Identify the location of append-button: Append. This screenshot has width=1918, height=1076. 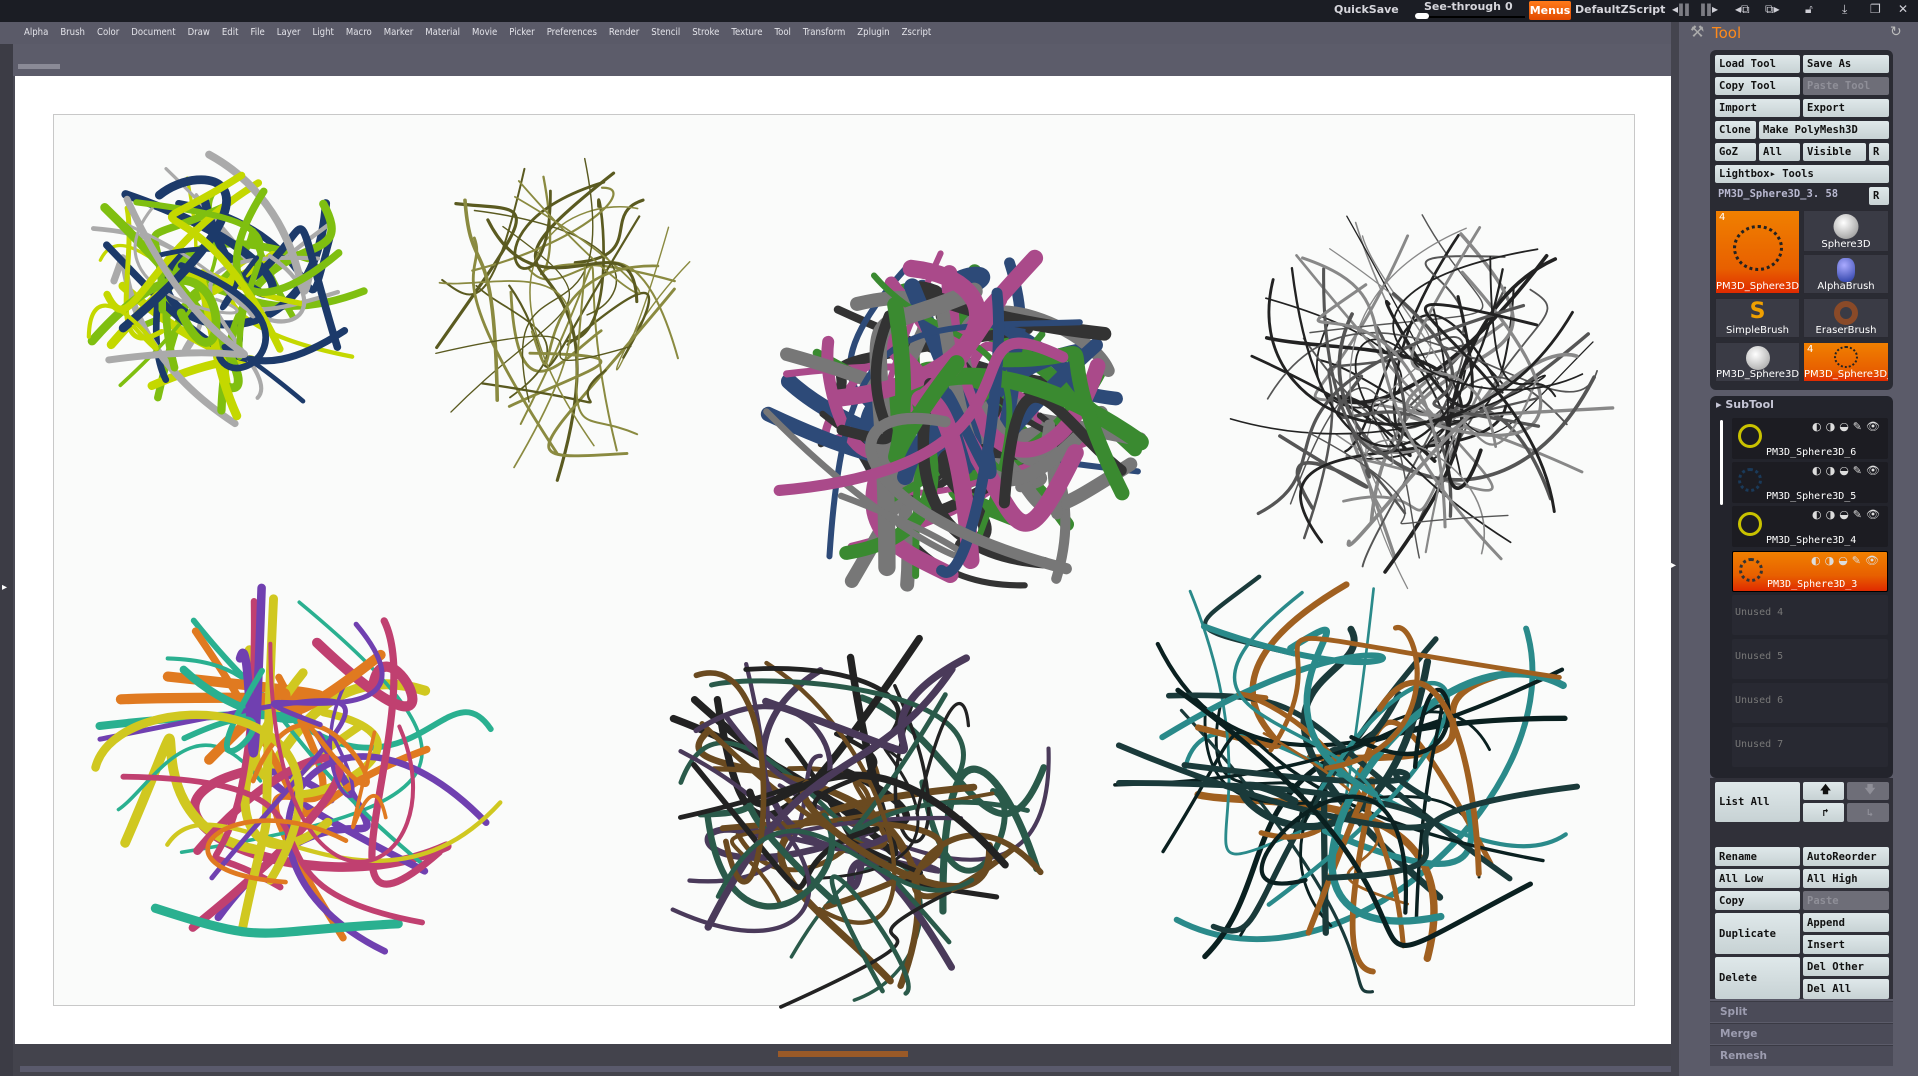
(1846, 922).